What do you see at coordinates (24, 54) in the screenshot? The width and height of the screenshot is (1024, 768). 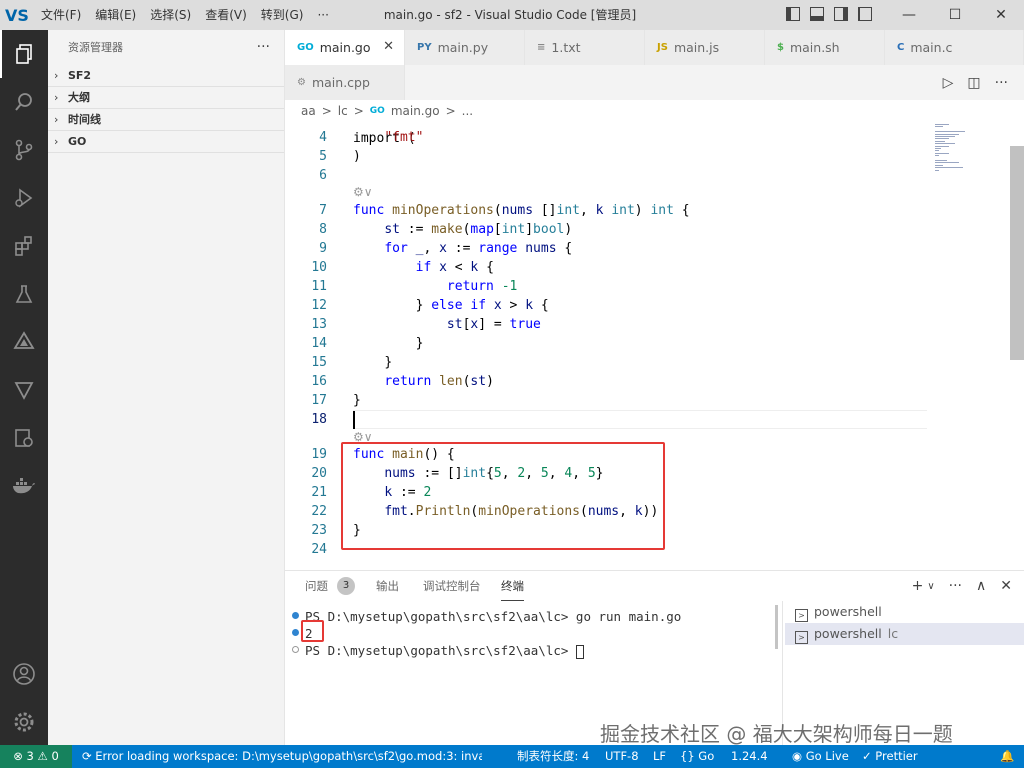 I see `explorer-icon` at bounding box center [24, 54].